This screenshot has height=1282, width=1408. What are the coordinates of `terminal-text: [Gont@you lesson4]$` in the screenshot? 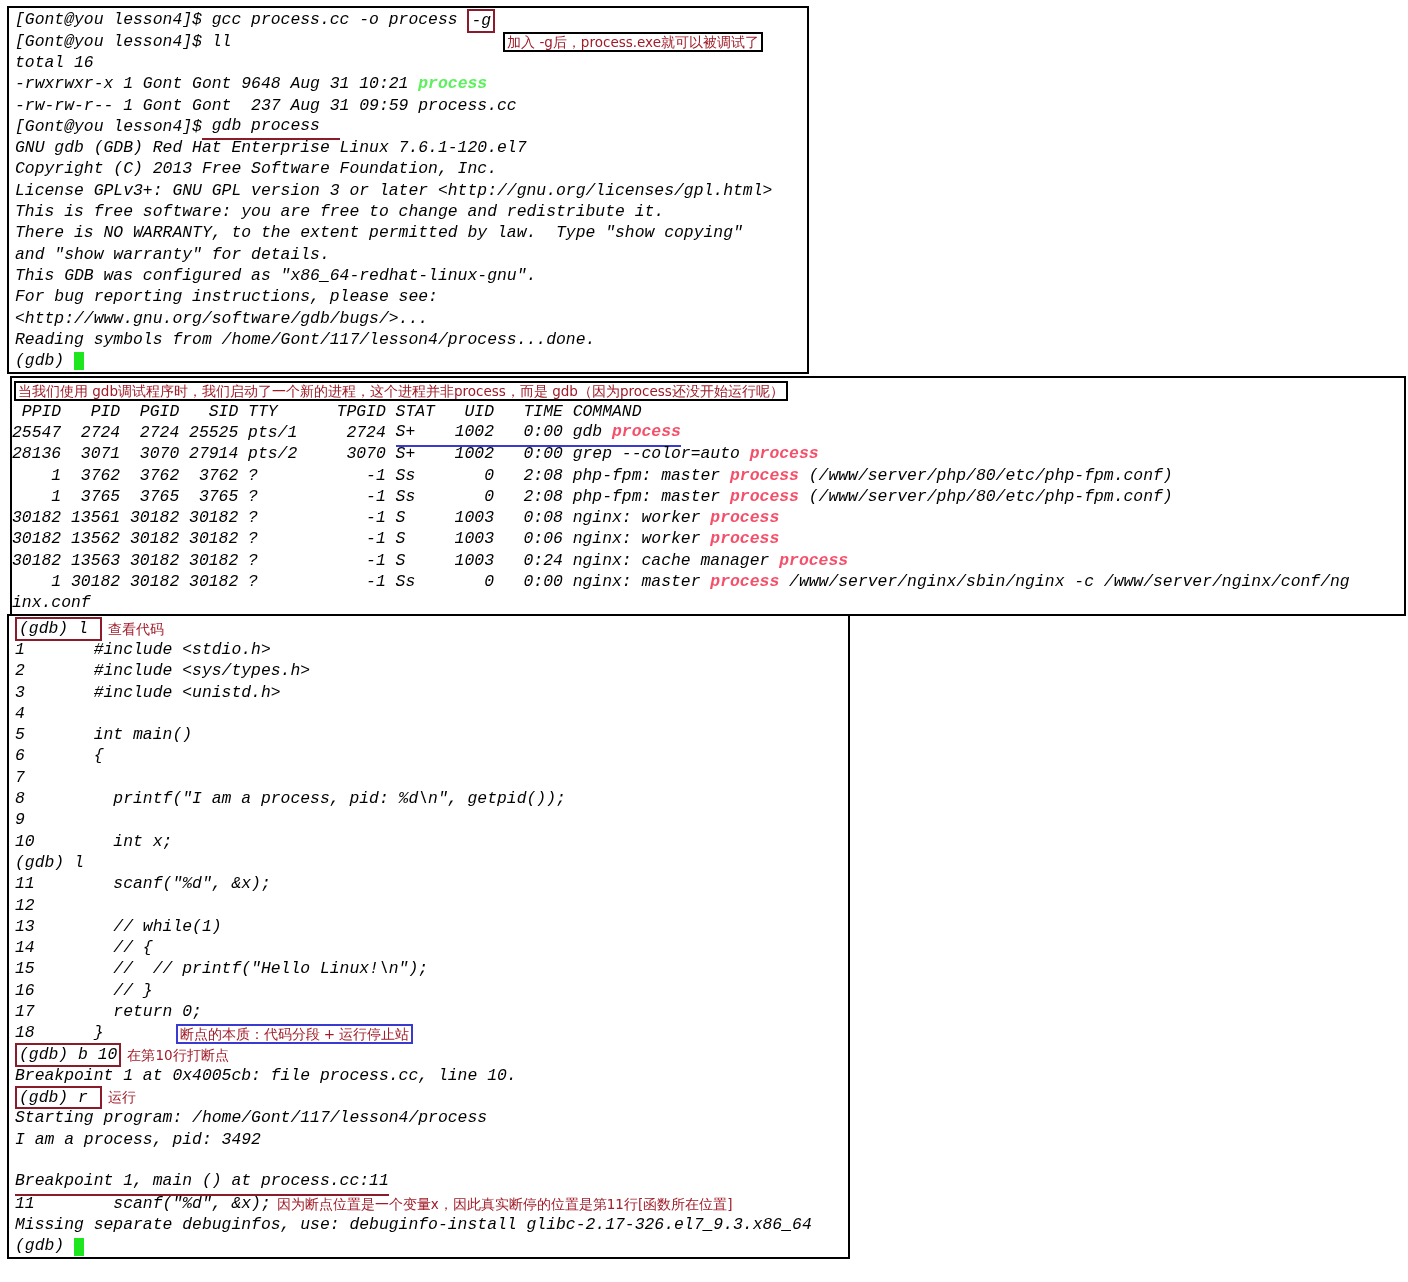 It's located at (108, 126).